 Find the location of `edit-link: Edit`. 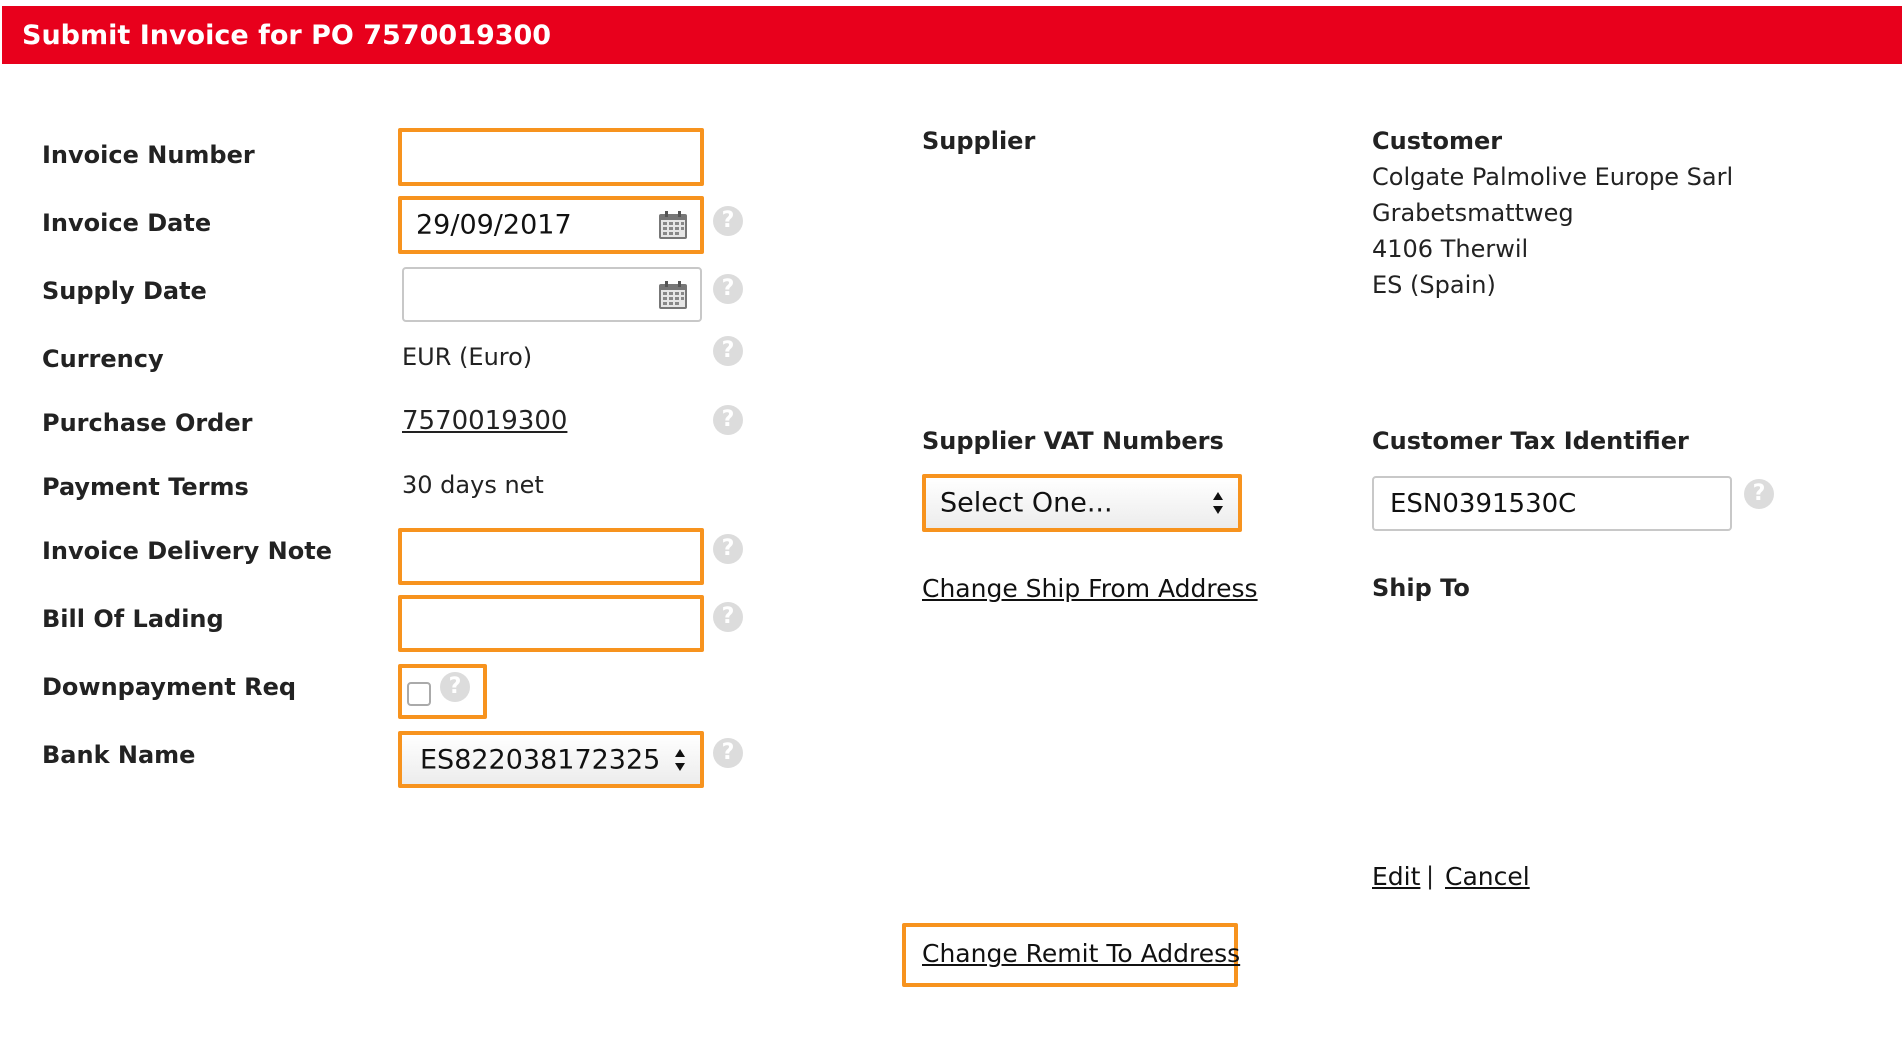

edit-link: Edit is located at coordinates (1396, 876).